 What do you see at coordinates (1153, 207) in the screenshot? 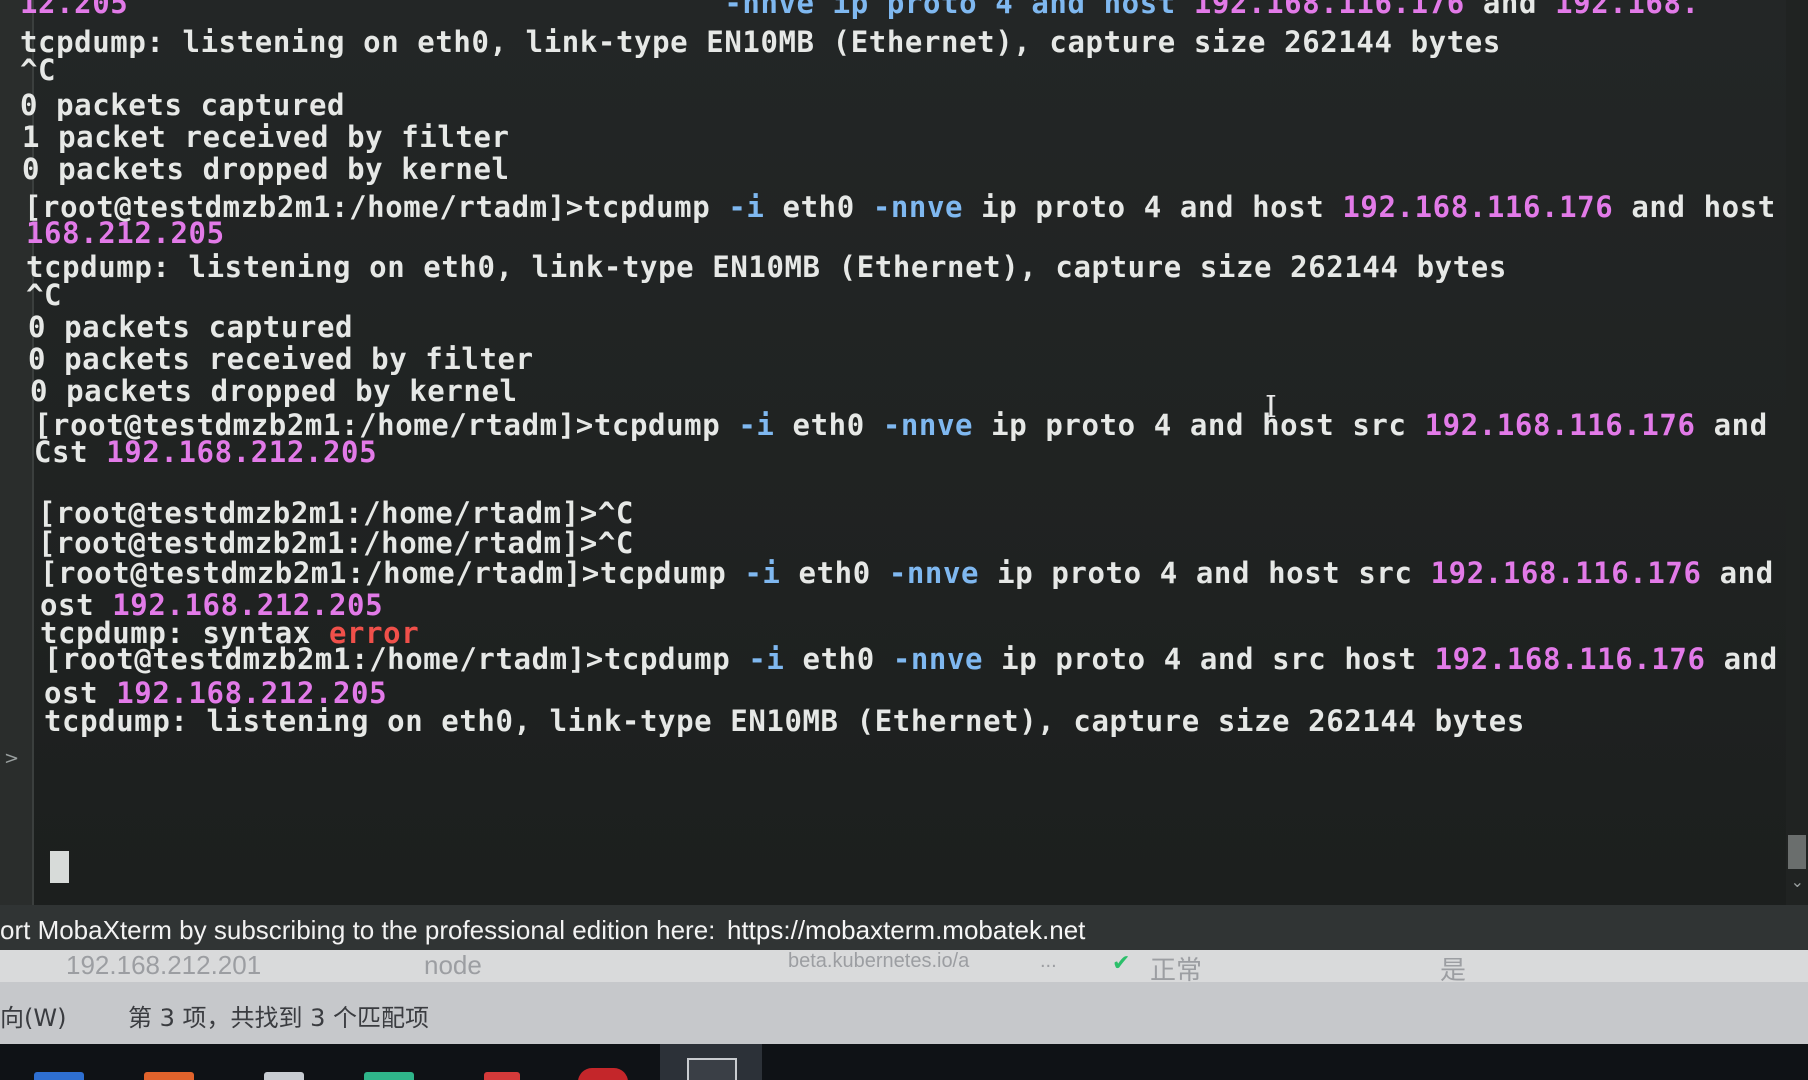
I see `terminal-text: ip proto 4 and host` at bounding box center [1153, 207].